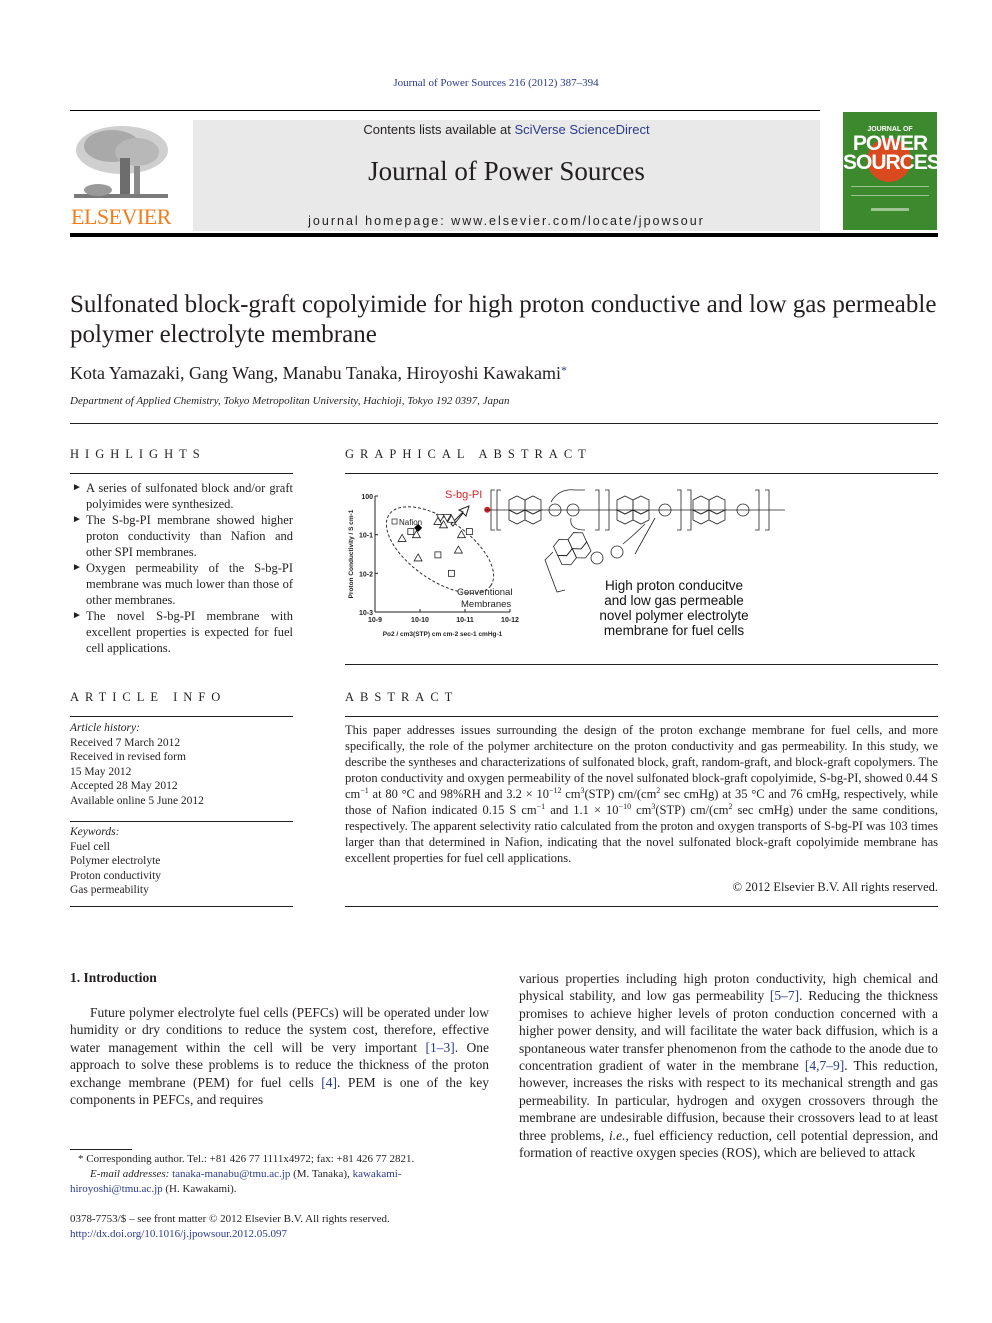 Image resolution: width=992 pixels, height=1323 pixels. I want to click on journal-cover-image: JOURNAL OF POWER SOURCES, so click(892, 171).